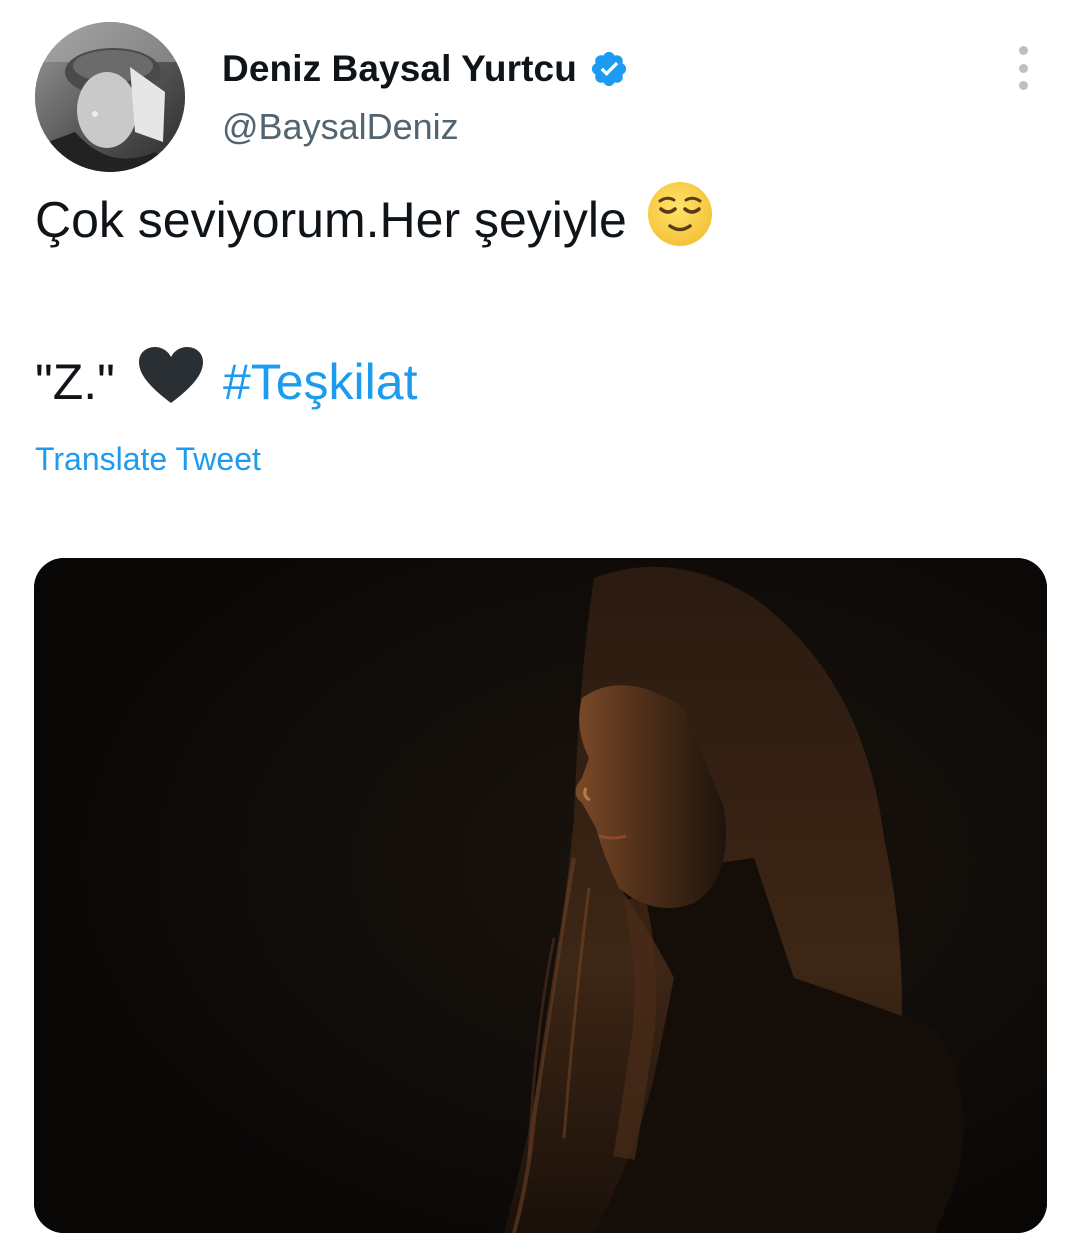  What do you see at coordinates (148, 459) in the screenshot?
I see `translate-tweet-link: Translate Tweet` at bounding box center [148, 459].